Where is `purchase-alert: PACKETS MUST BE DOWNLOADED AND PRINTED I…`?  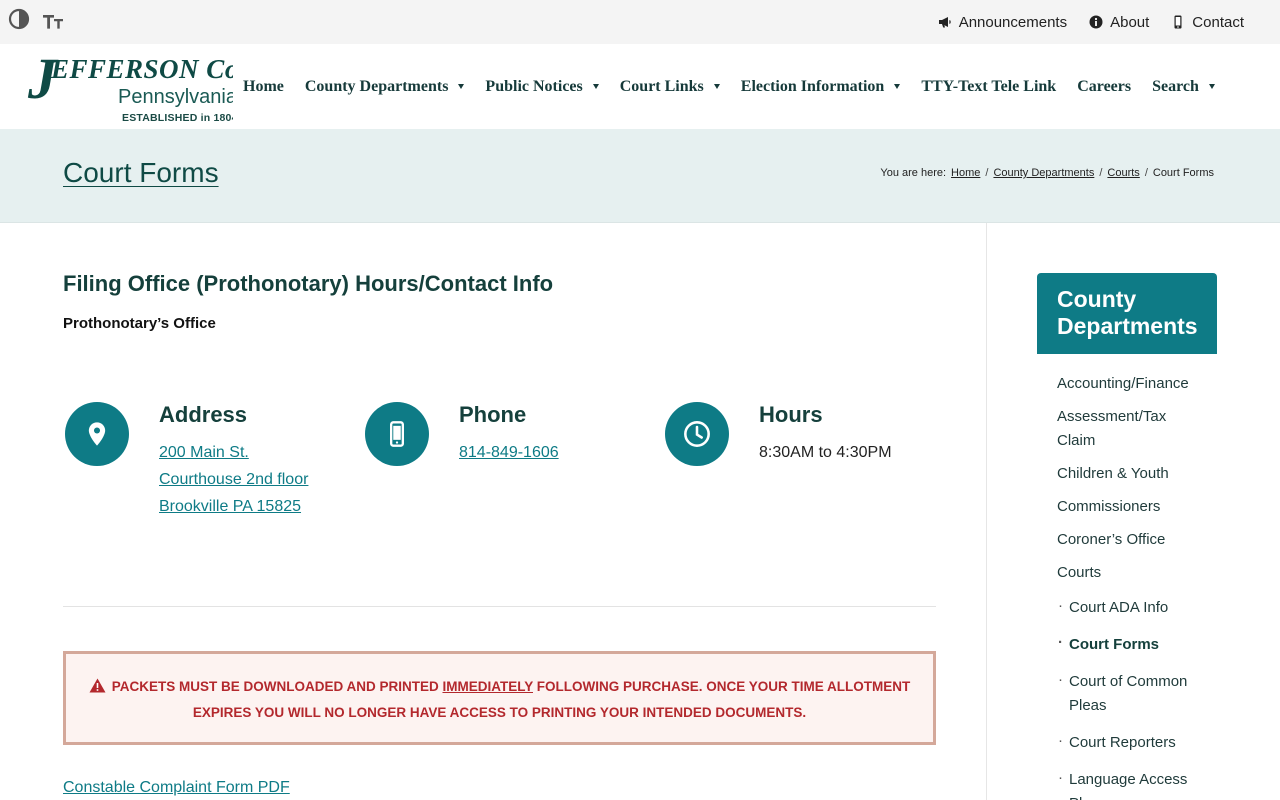 purchase-alert: PACKETS MUST BE DOWNLOADED AND PRINTED I… is located at coordinates (499, 698).